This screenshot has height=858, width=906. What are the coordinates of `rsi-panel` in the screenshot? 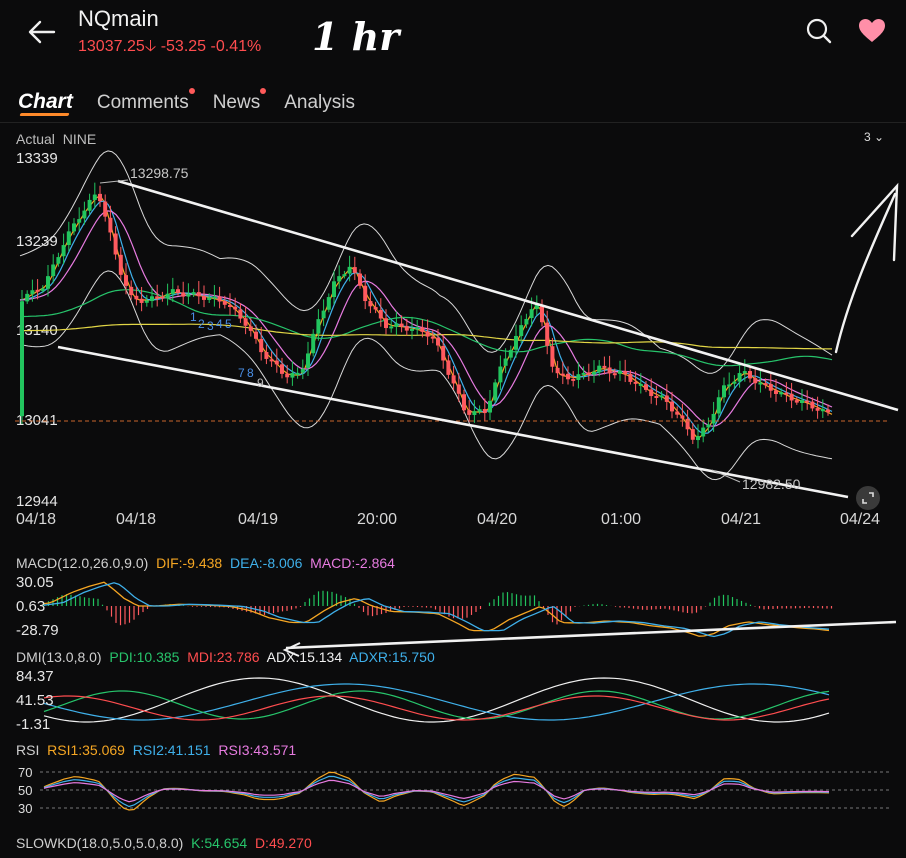 It's located at (436, 791).